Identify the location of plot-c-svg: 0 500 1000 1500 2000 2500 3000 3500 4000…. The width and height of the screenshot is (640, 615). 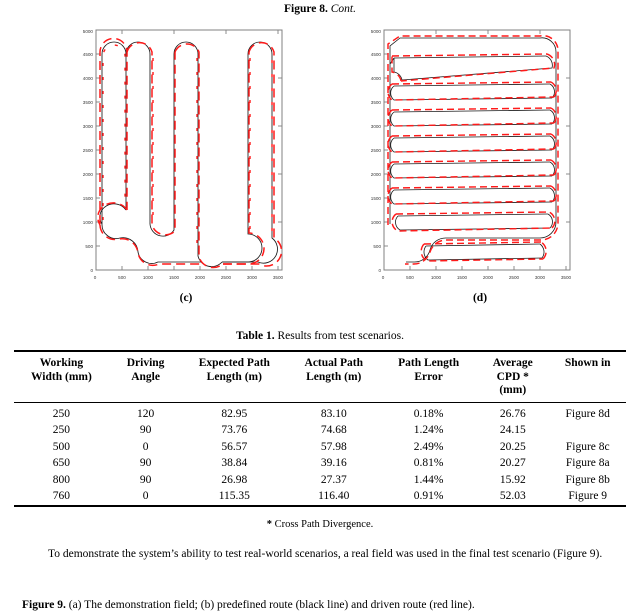
(183, 154).